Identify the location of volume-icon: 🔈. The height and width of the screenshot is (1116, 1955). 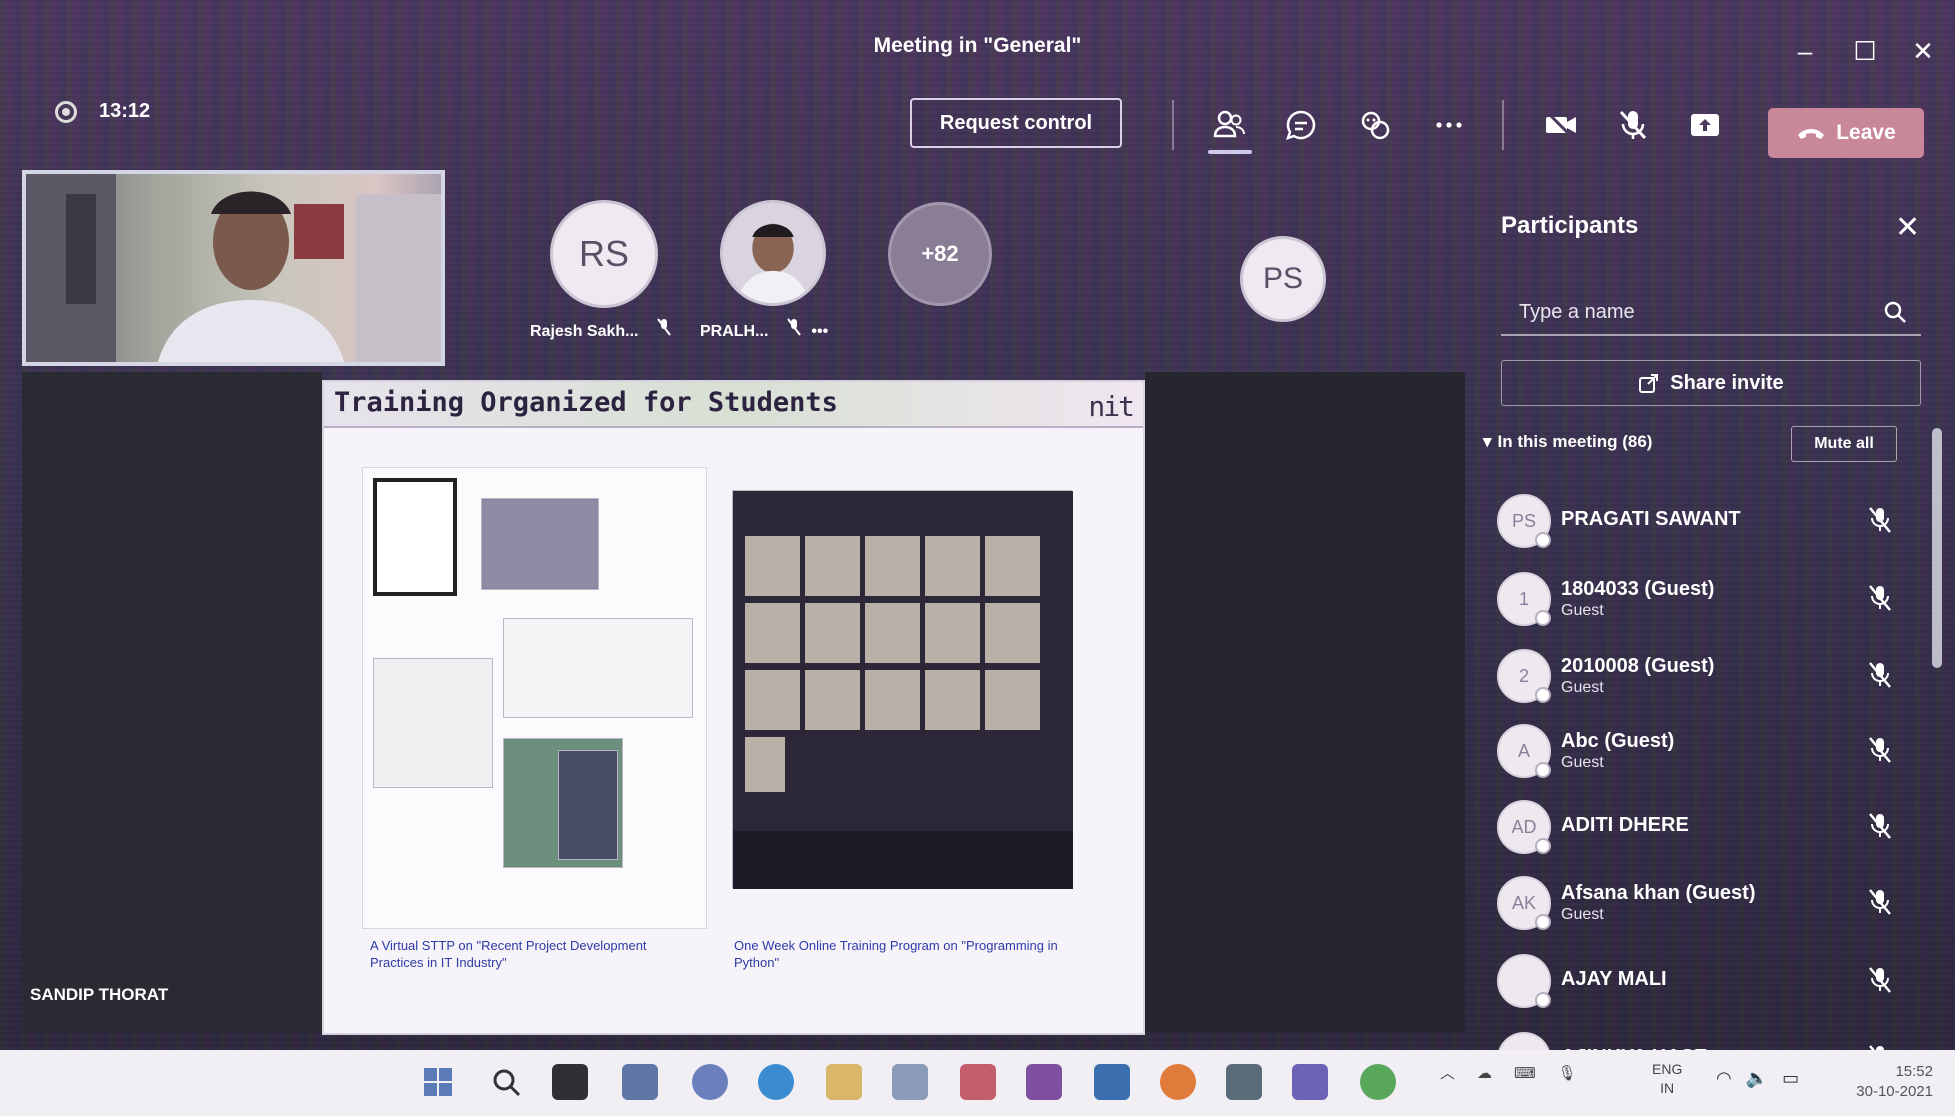
(1757, 1078).